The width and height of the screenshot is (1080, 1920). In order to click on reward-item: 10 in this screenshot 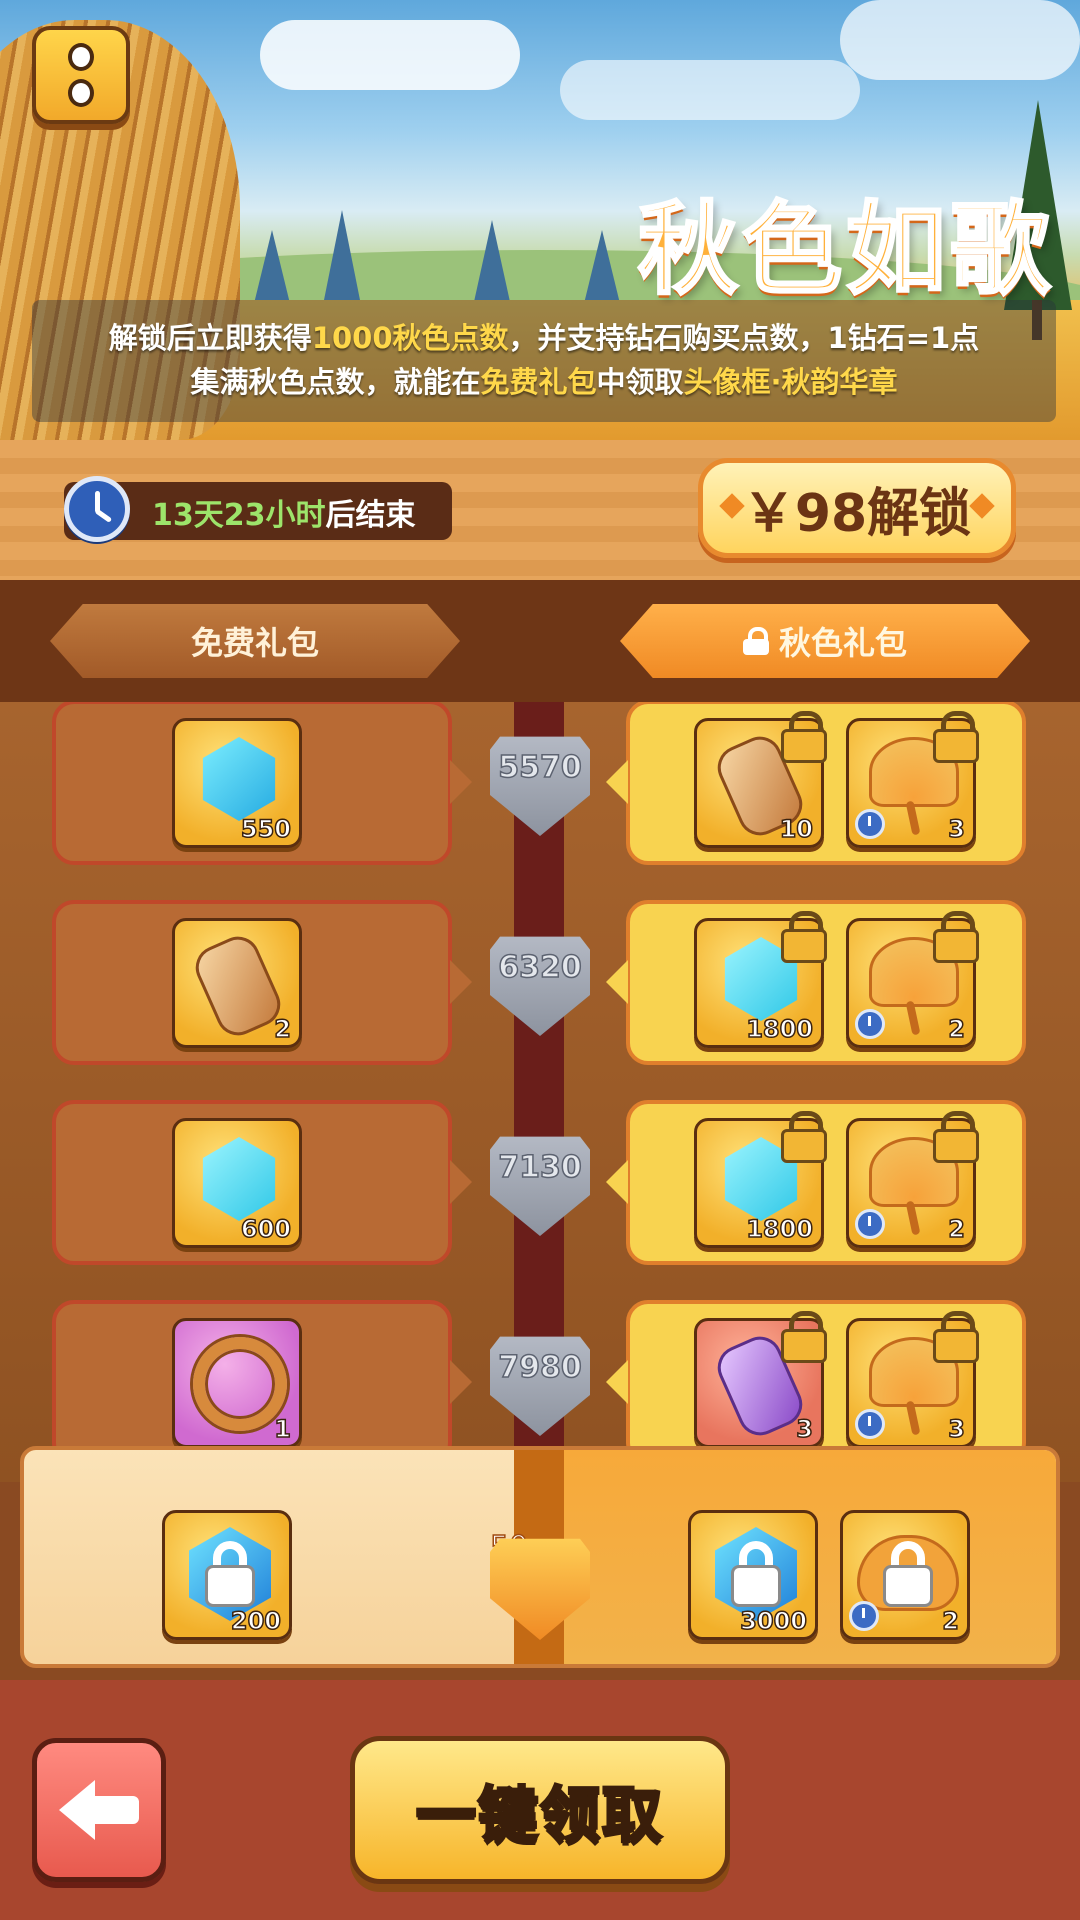, I will do `click(760, 779)`.